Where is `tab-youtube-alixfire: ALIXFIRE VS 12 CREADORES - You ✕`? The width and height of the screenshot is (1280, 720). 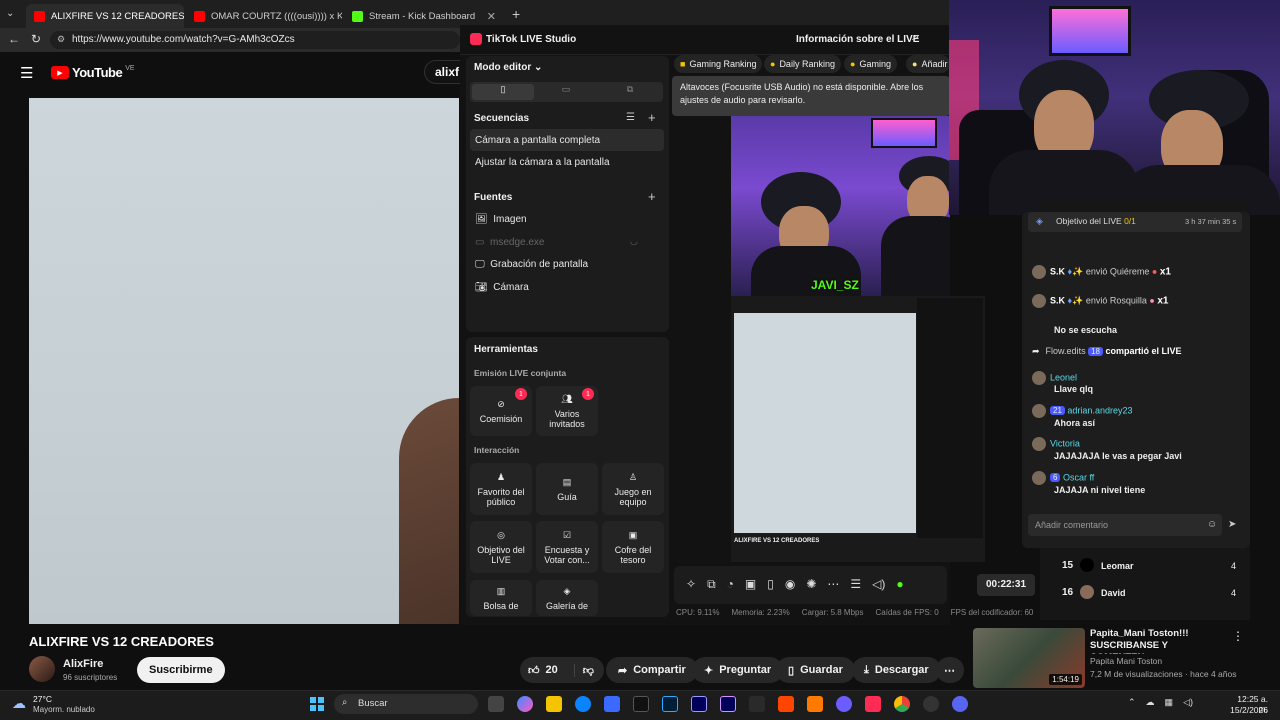
tab-youtube-alixfire: ALIXFIRE VS 12 CREADORES - You ✕ is located at coordinates (105, 16).